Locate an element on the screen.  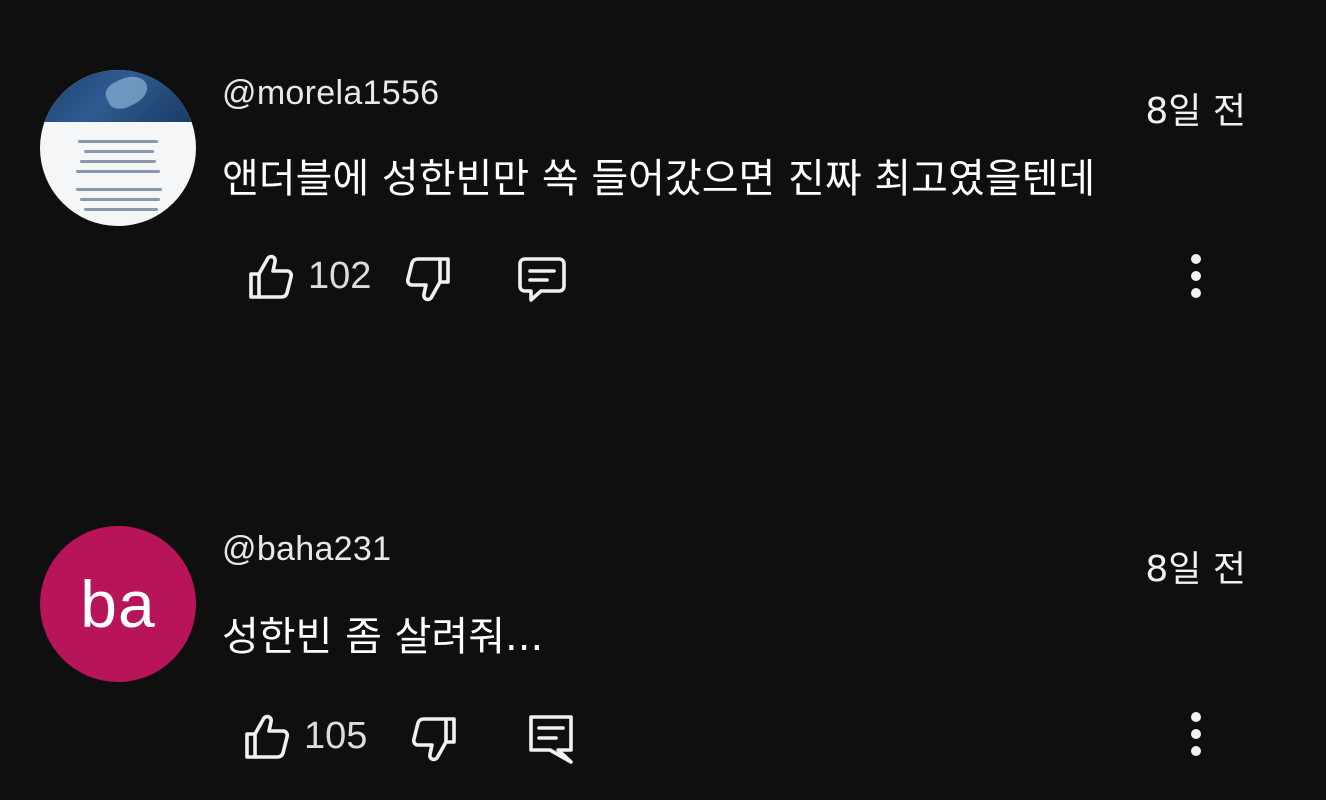
like-count: 102 is located at coordinates (340, 275).